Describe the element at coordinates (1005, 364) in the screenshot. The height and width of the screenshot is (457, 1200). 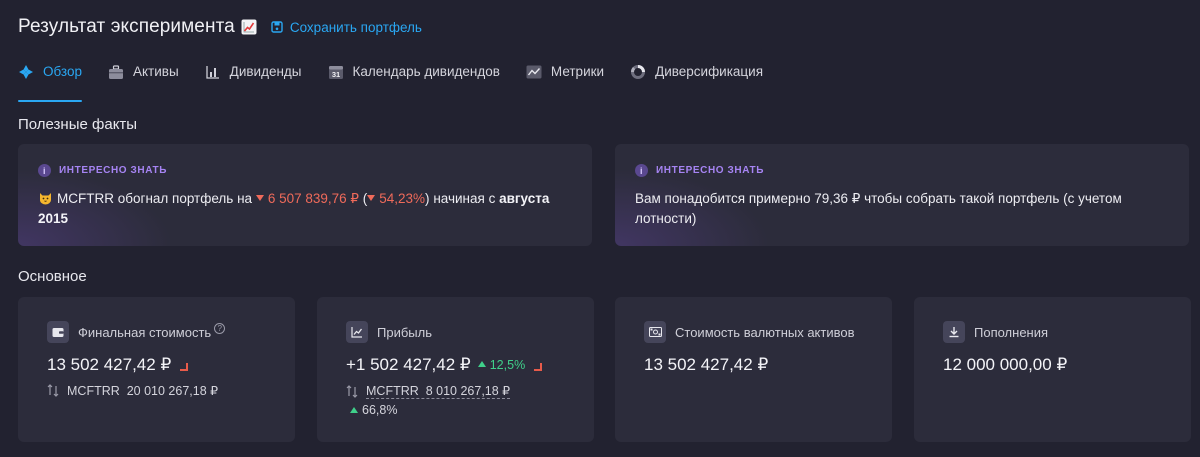
I see `card-value: 12 000 000,00 ₽` at that location.